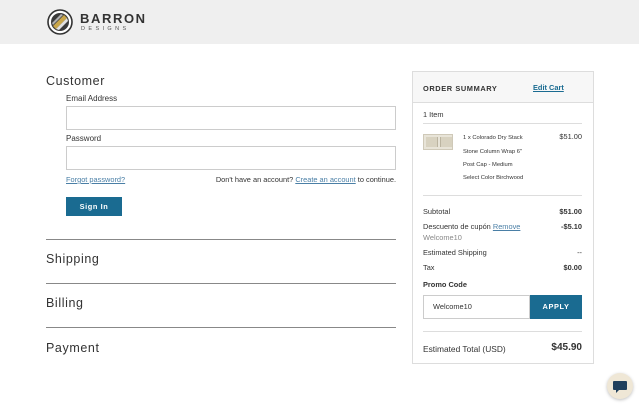 The image size is (639, 406). What do you see at coordinates (503, 87) in the screenshot?
I see `order-summary-header: ORDER SUMMARY Edit Cart` at bounding box center [503, 87].